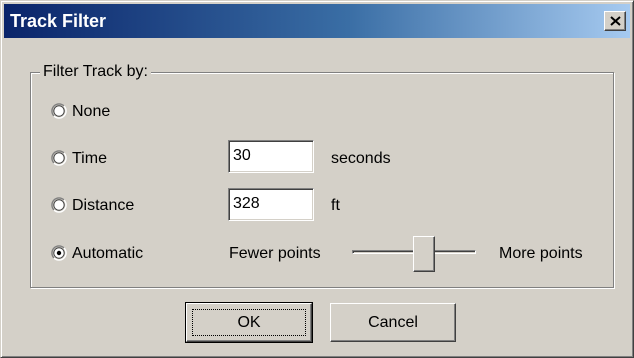 This screenshot has width=634, height=358. I want to click on option-automatic-label: Automatic, so click(107, 254).